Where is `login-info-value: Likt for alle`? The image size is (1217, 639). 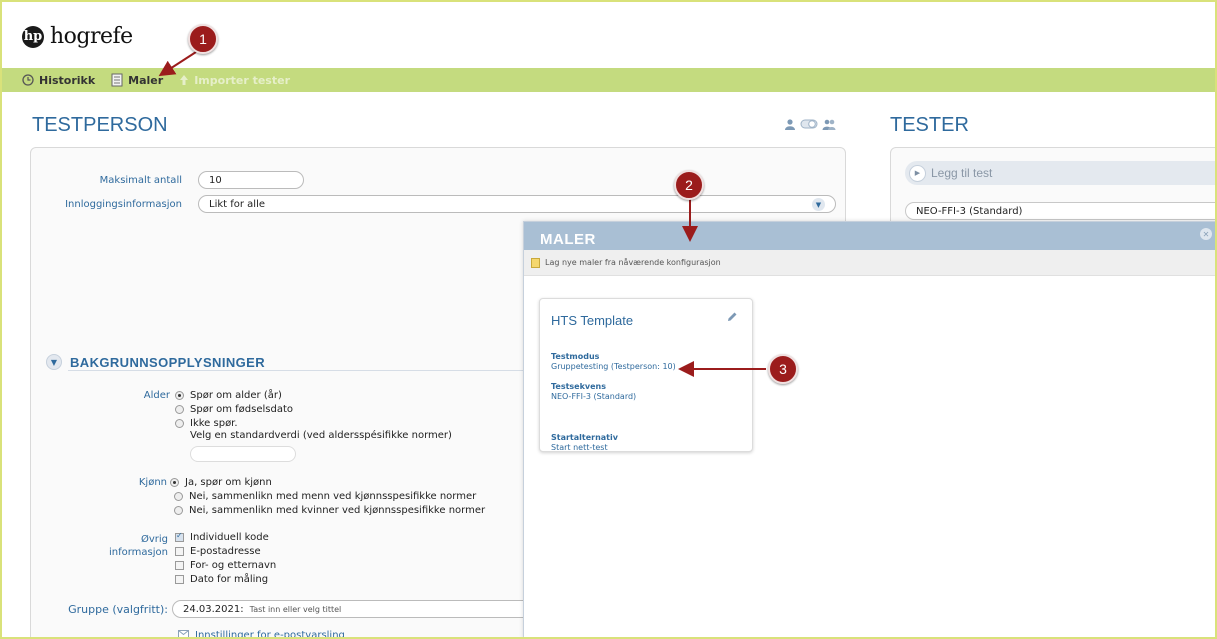 login-info-value: Likt for alle is located at coordinates (237, 204).